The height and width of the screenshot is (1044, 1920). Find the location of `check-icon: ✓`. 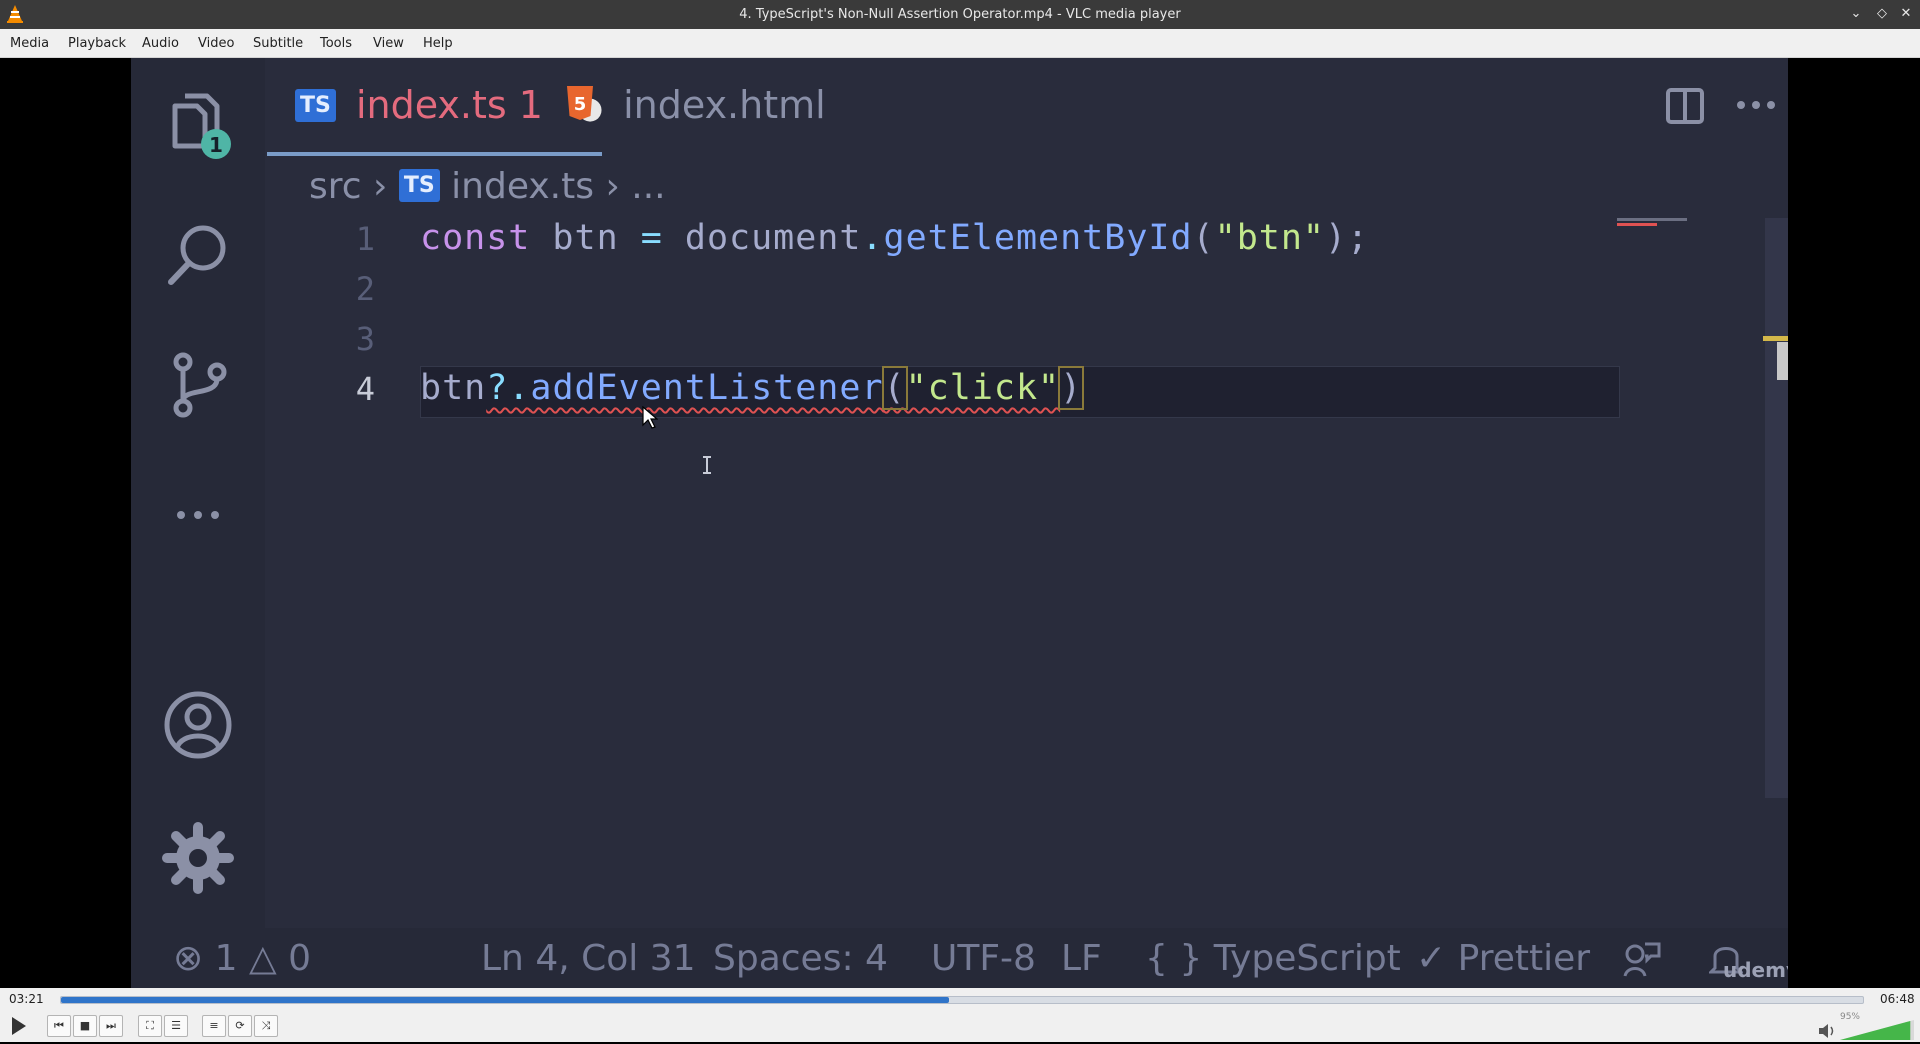

check-icon: ✓ is located at coordinates (1431, 958).